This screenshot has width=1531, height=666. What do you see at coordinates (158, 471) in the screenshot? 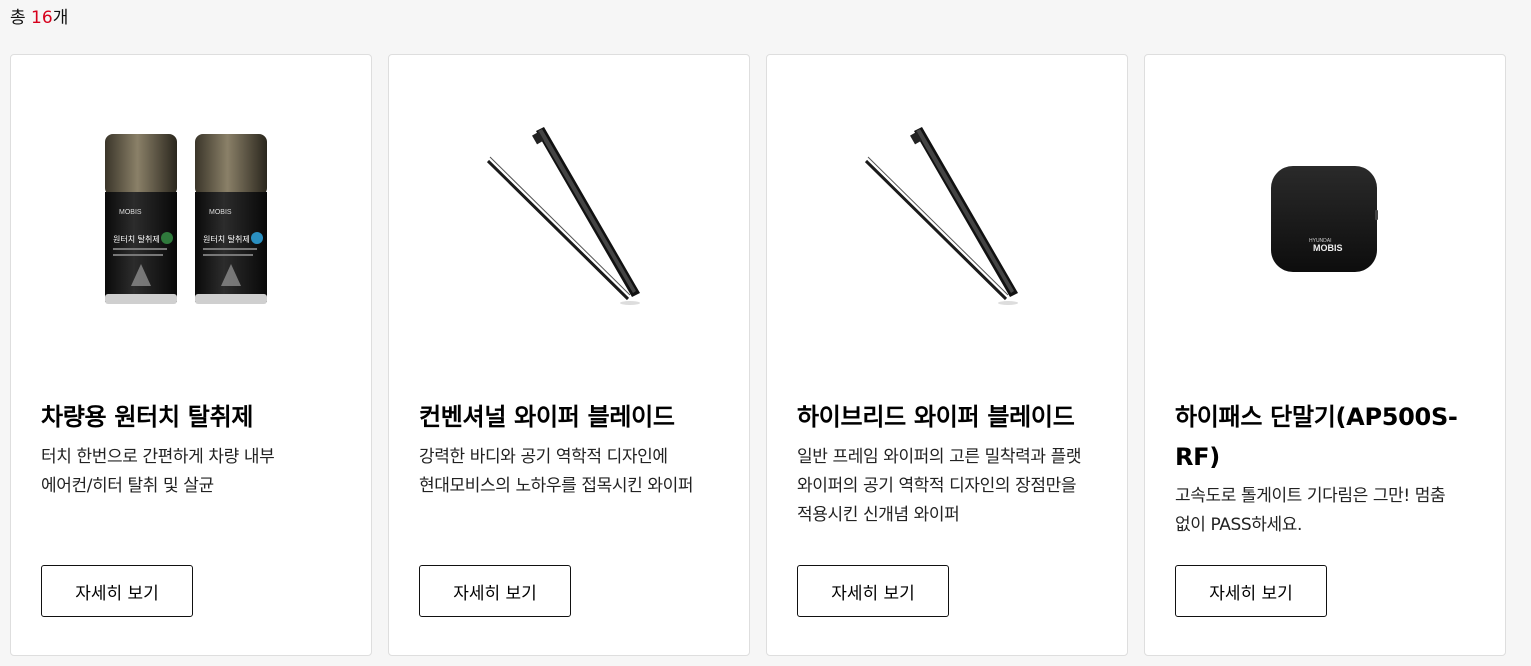
I see `product-description: 터치 한번으로 간편하게 차량 내부 에어컨/히터 탈취 및 살균` at bounding box center [158, 471].